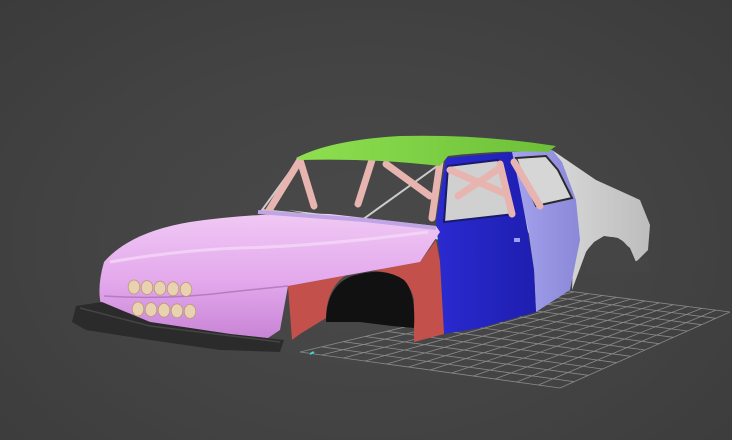  What do you see at coordinates (517, 240) in the screenshot?
I see `door-handle` at bounding box center [517, 240].